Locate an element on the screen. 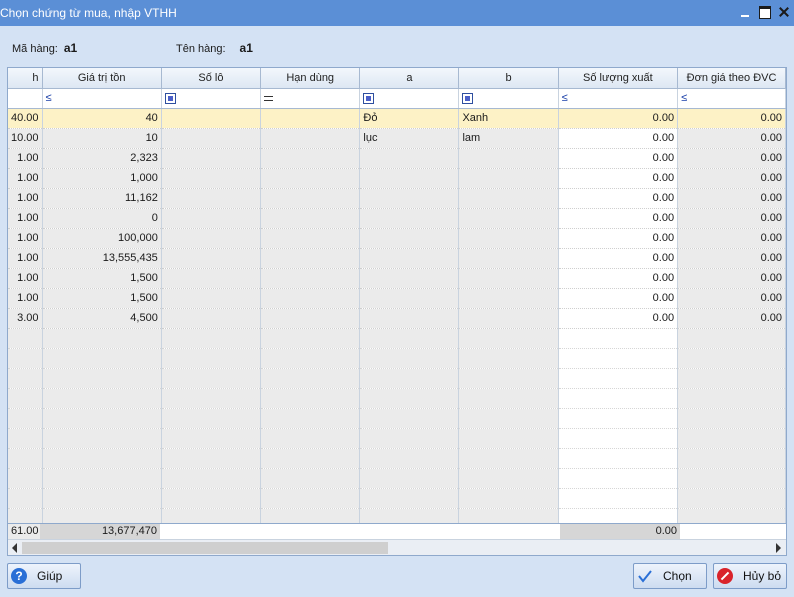 This screenshot has height=597, width=794. choose-button-label: Chọn is located at coordinates (677, 576).